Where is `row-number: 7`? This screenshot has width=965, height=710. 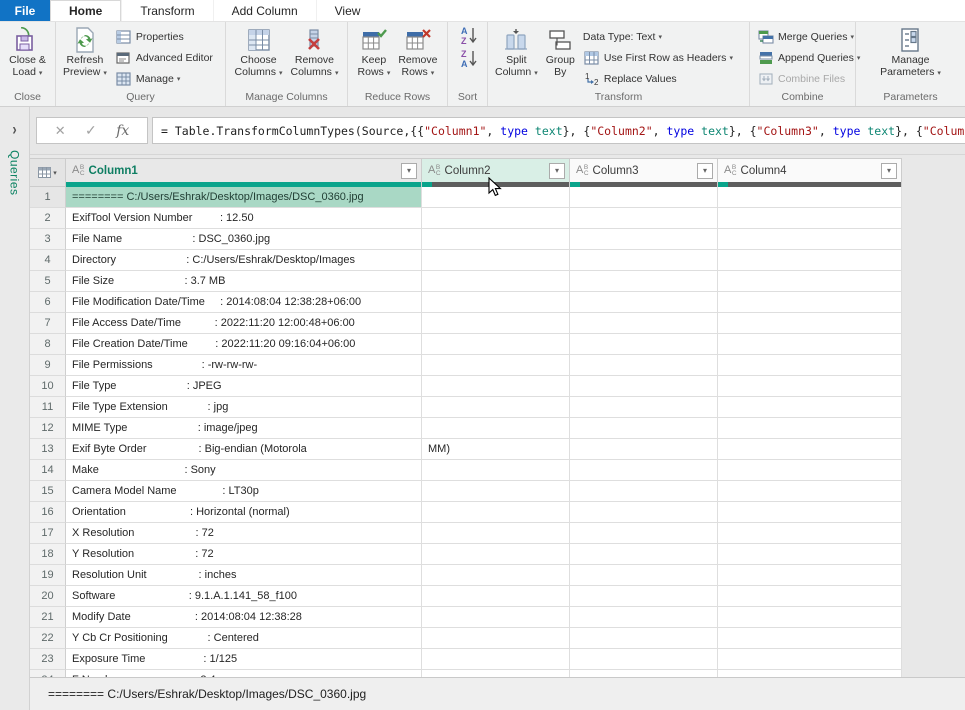
row-number: 7 is located at coordinates (48, 323).